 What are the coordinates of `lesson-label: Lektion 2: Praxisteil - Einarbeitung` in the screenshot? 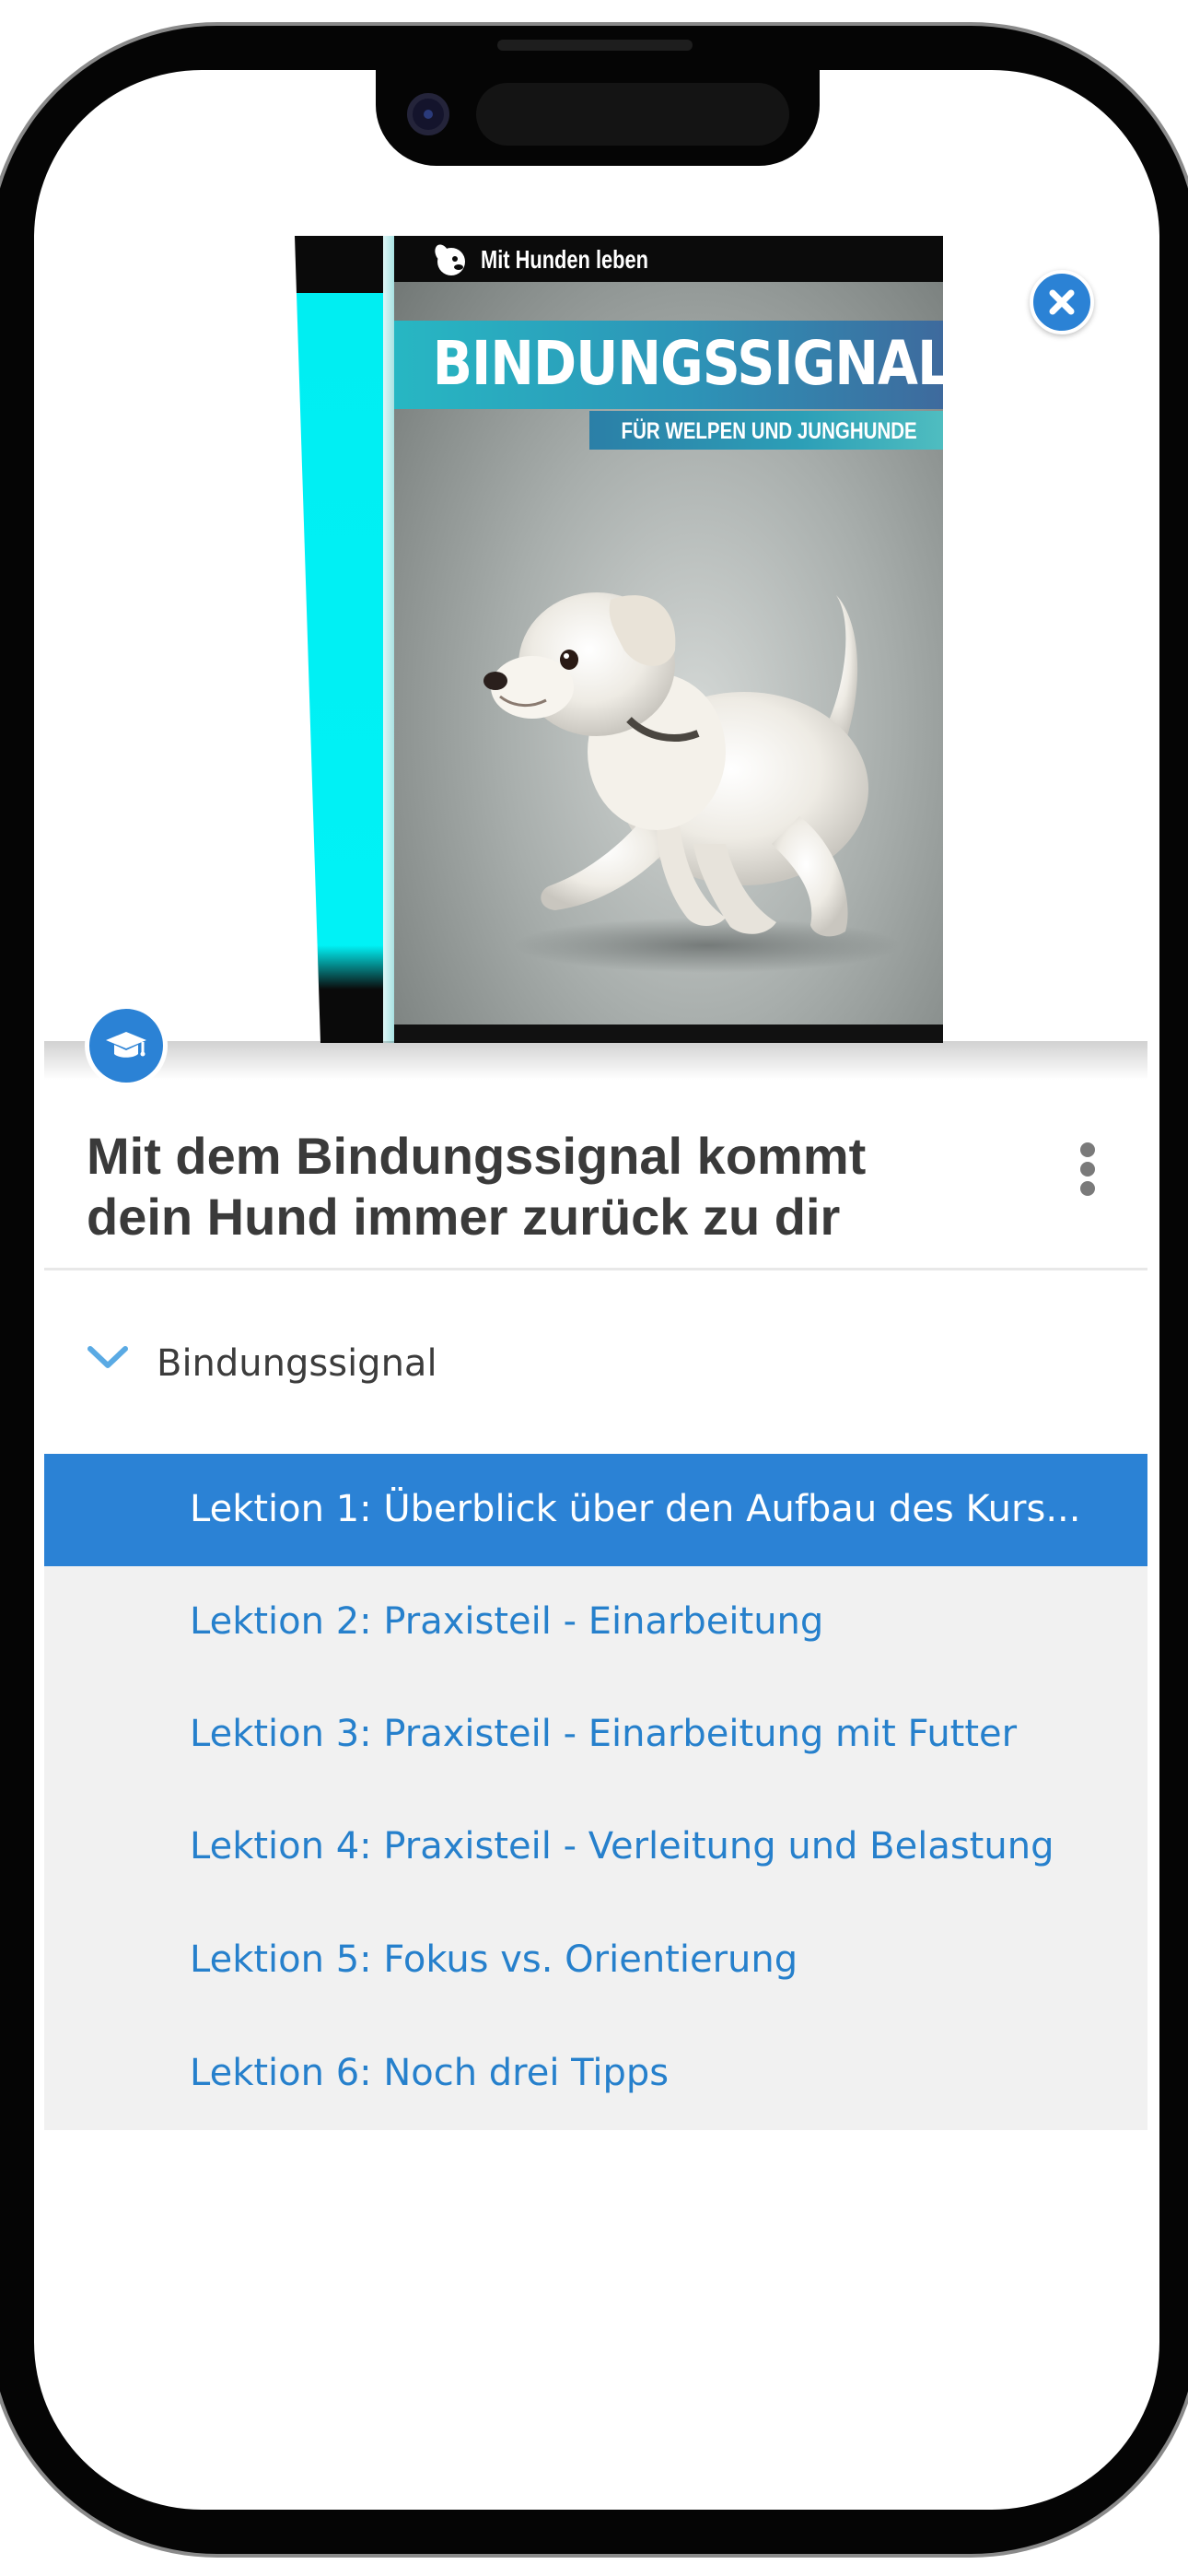 It's located at (507, 1621).